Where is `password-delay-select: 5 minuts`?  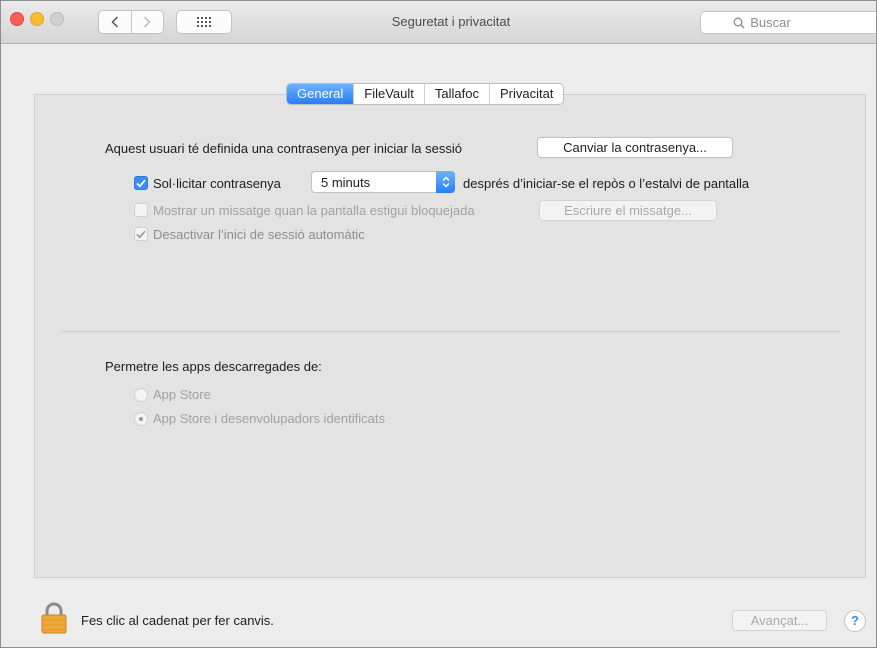
password-delay-select: 5 minuts is located at coordinates (383, 182).